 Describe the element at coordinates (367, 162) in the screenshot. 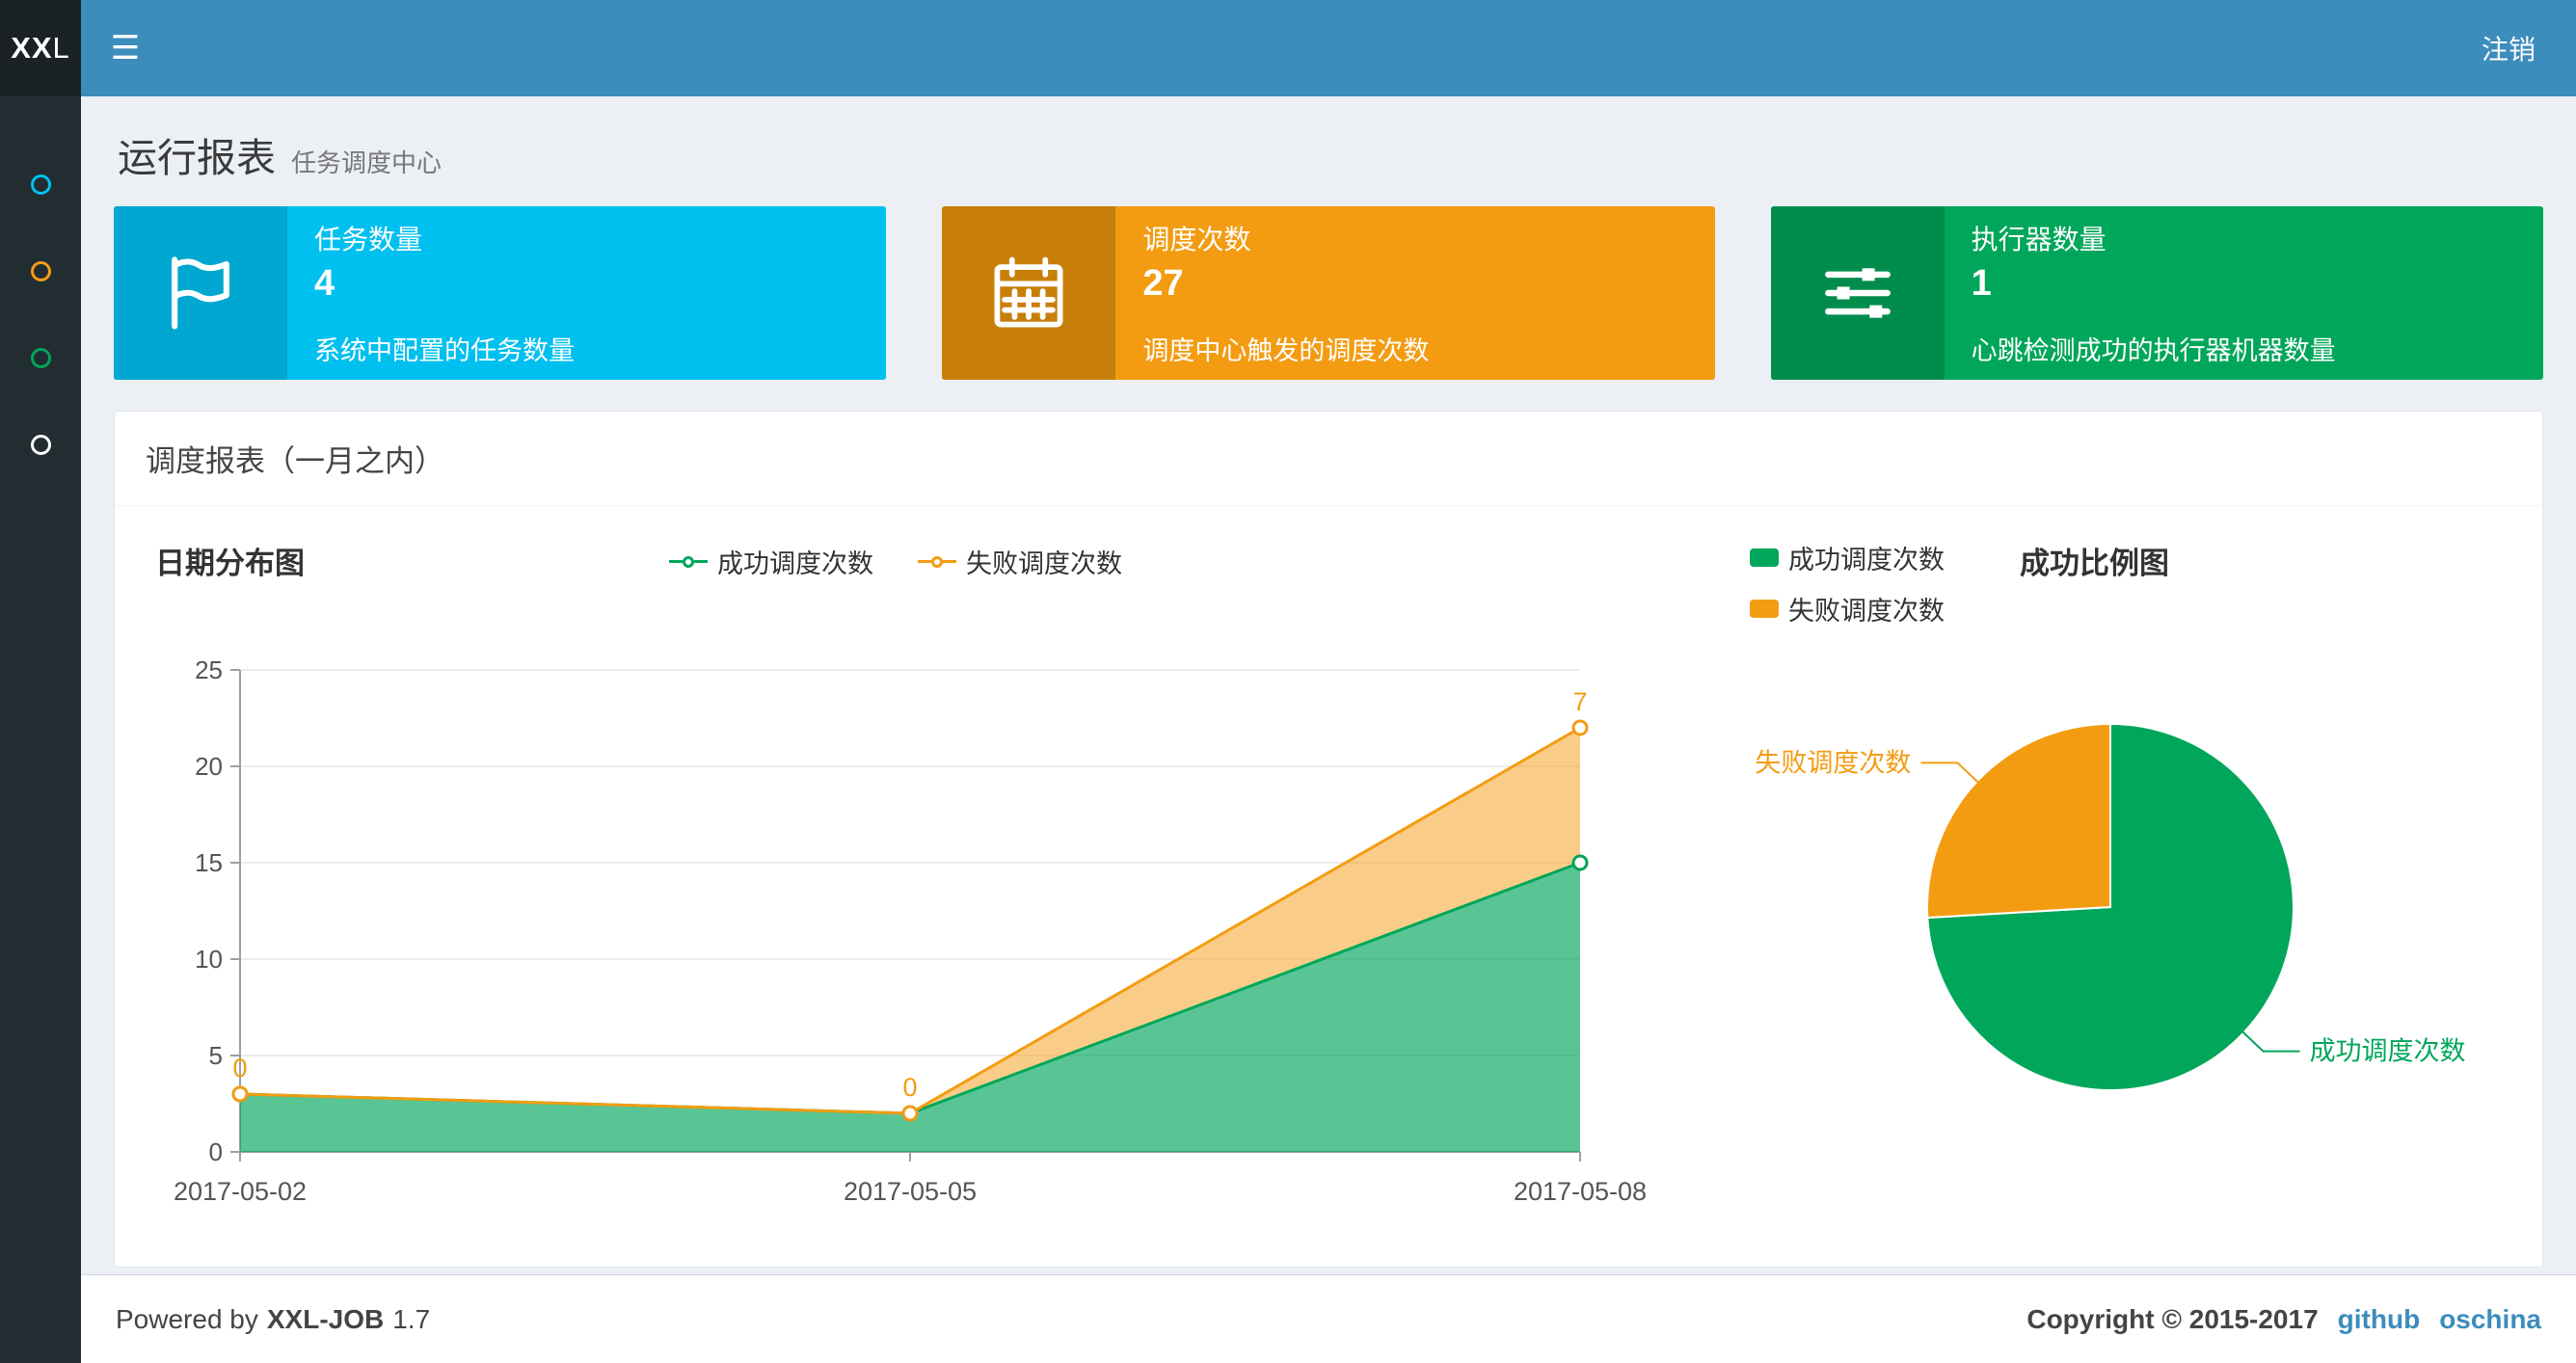

I see `page-subtitle: 任务调度中心` at that location.